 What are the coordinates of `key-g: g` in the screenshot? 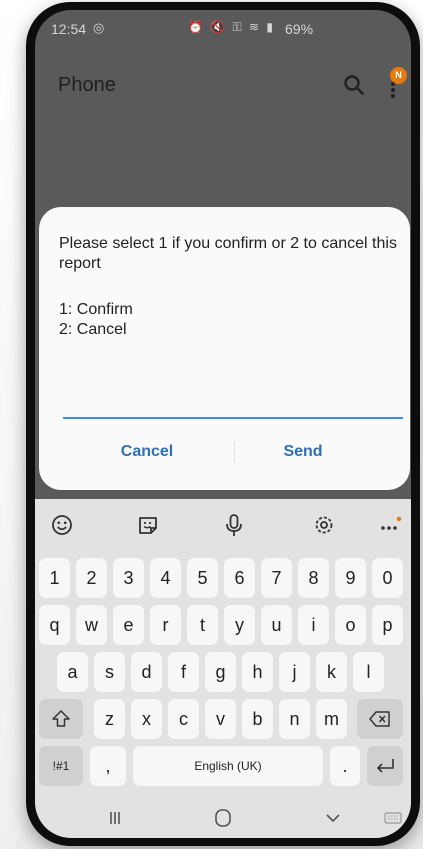 It's located at (220, 672).